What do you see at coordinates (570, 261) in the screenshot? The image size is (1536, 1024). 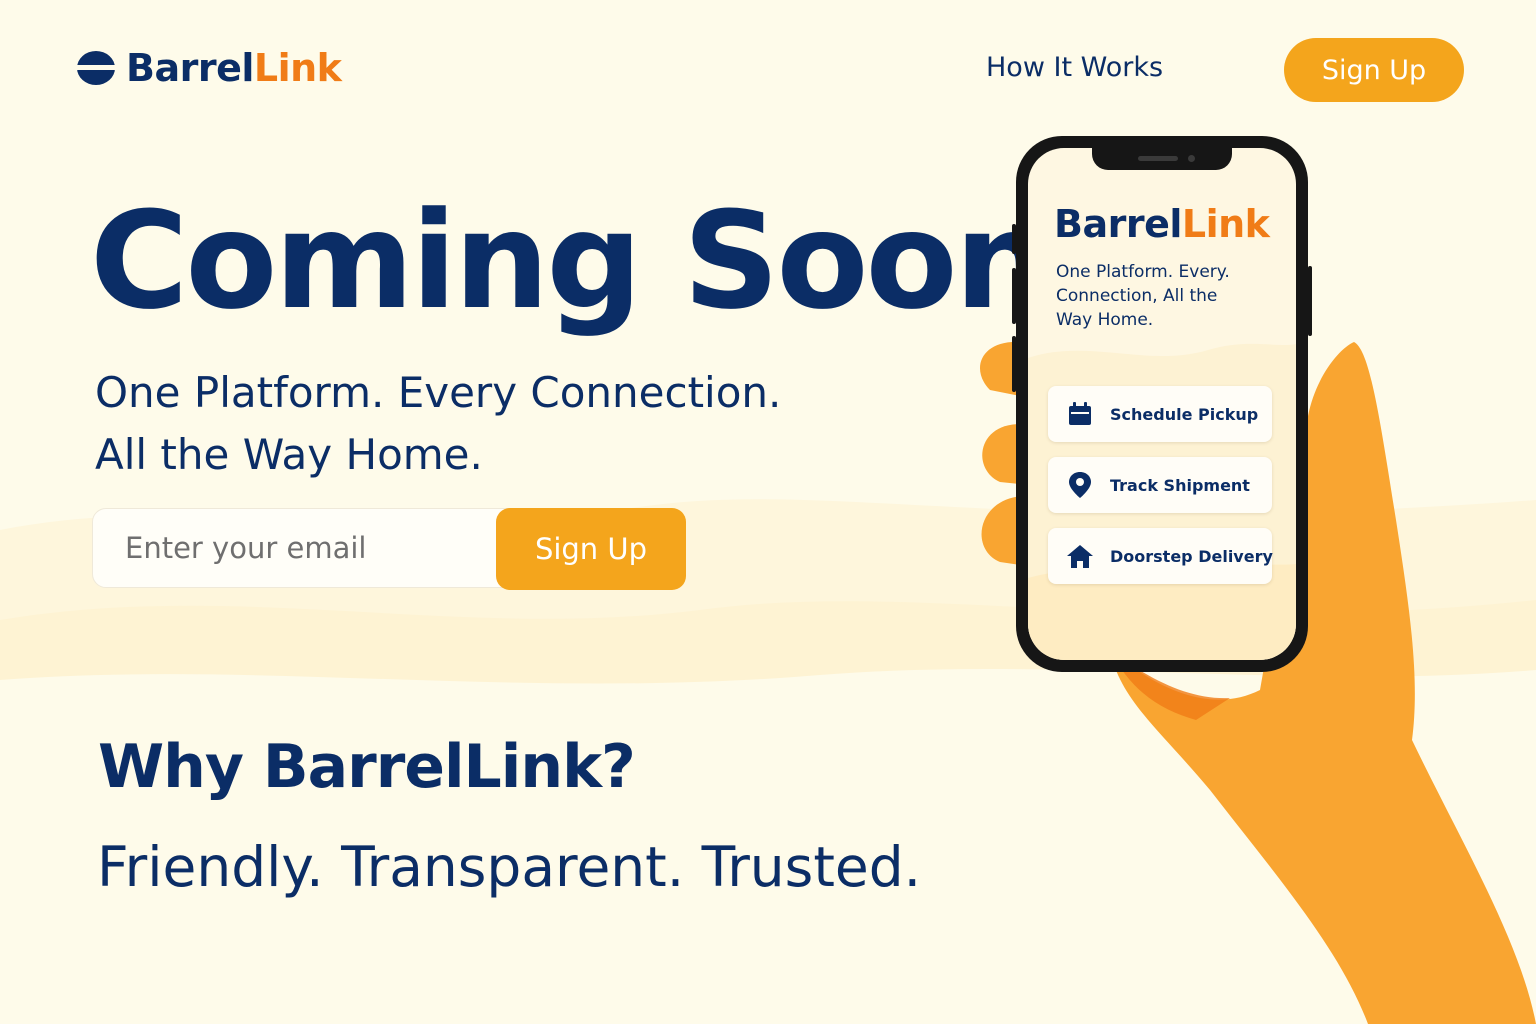 I see `hero-title: Coming Soon` at bounding box center [570, 261].